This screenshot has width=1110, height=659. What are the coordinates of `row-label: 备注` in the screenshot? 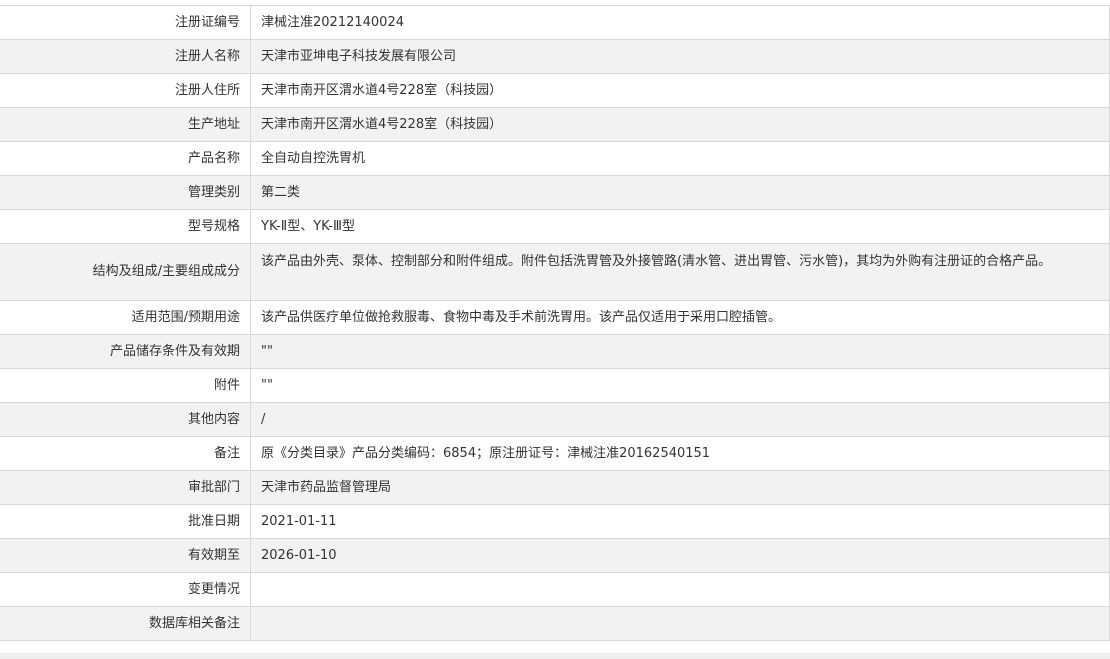 It's located at (125, 453).